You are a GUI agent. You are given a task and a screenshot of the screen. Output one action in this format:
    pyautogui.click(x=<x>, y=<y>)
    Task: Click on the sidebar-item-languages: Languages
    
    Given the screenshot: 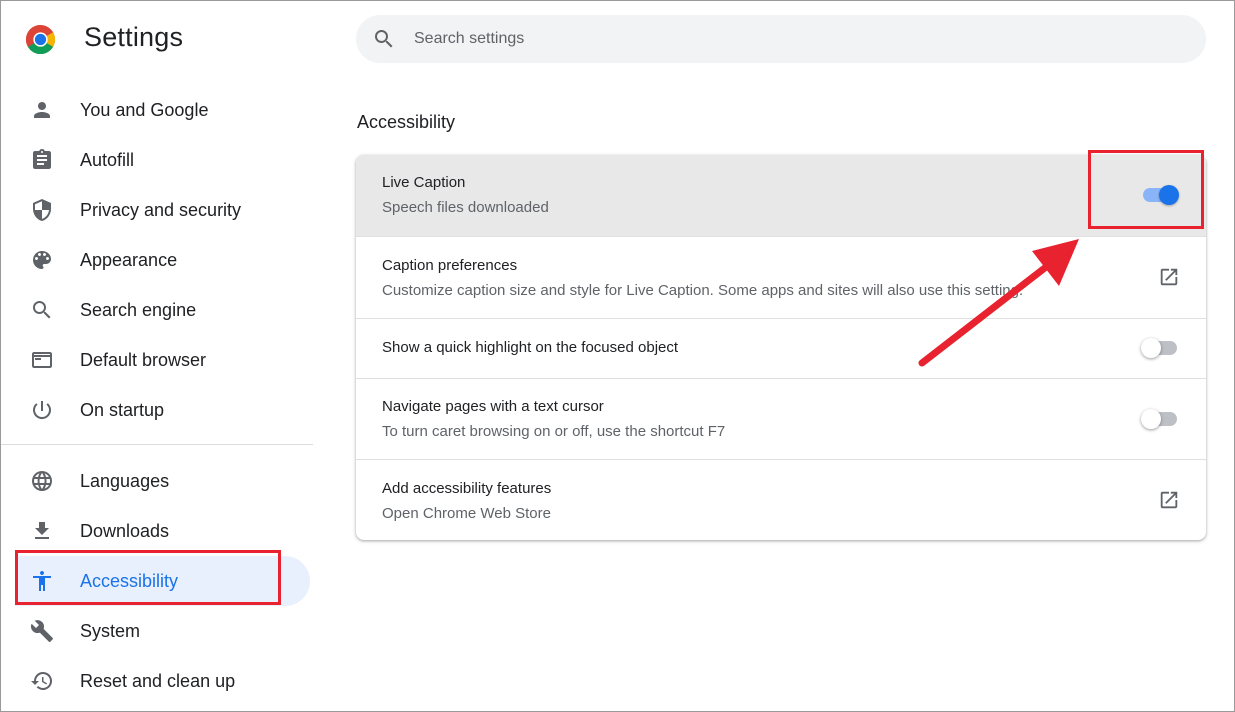 What is the action you would take?
    pyautogui.click(x=155, y=481)
    